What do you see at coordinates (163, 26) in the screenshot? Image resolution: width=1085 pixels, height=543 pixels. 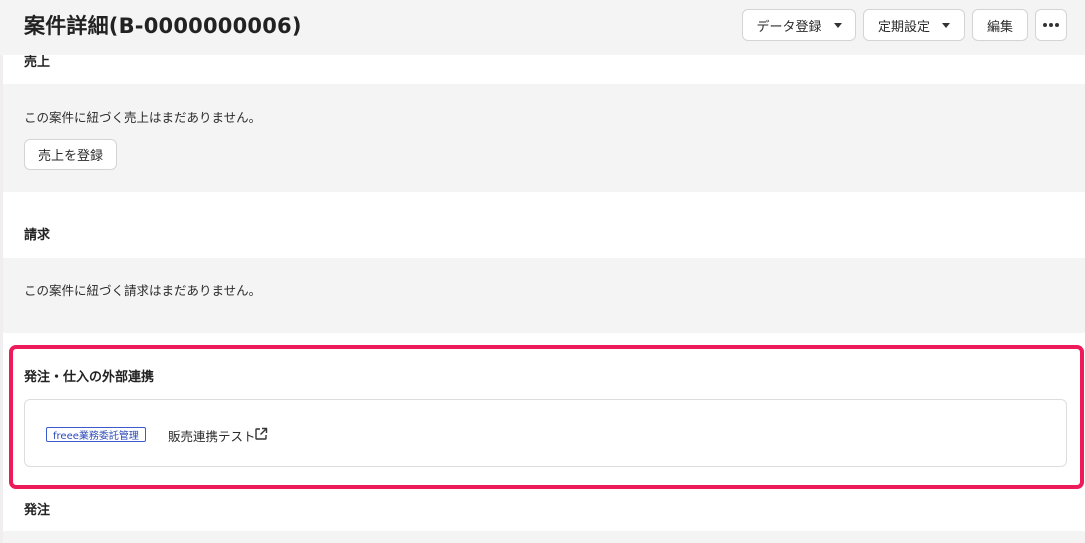 I see `page-title: 案件詳細(B-0000000006)` at bounding box center [163, 26].